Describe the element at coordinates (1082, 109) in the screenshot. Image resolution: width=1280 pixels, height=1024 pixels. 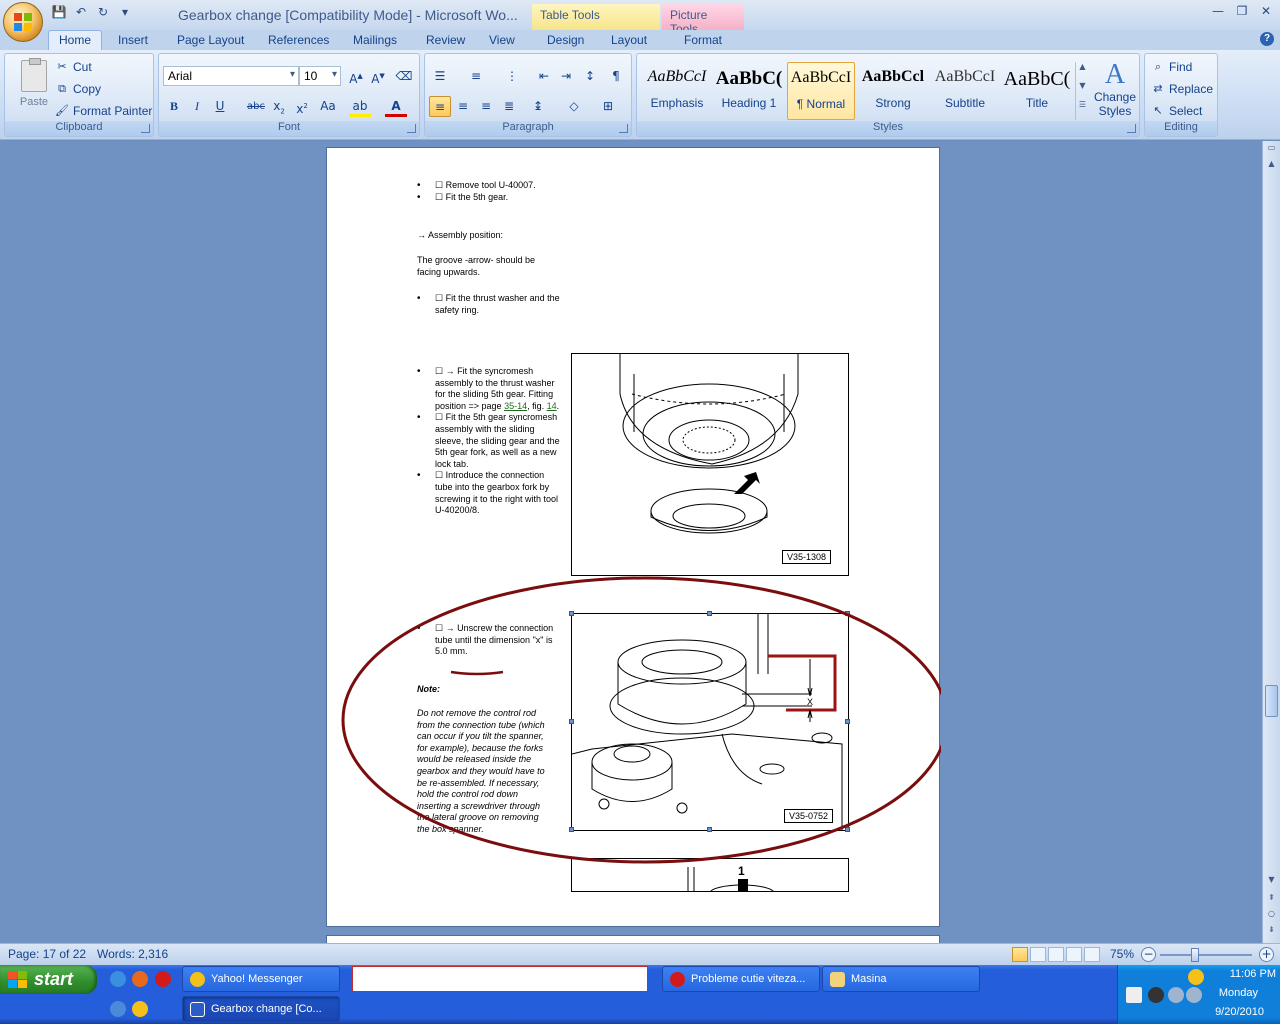
I see `gallery-more-icon: ☰` at that location.